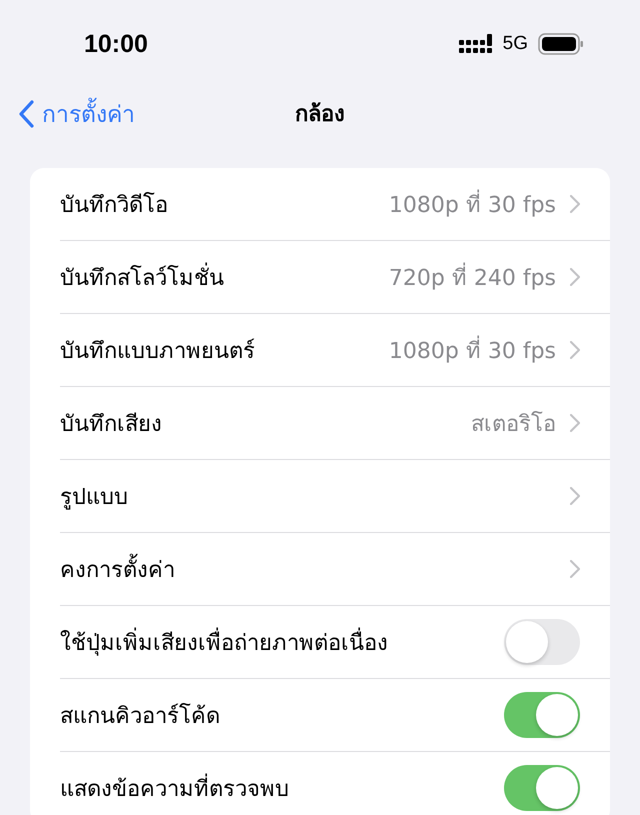  I want to click on settings-row: บันทึกเสียง สเตอริโอ, so click(335, 422).